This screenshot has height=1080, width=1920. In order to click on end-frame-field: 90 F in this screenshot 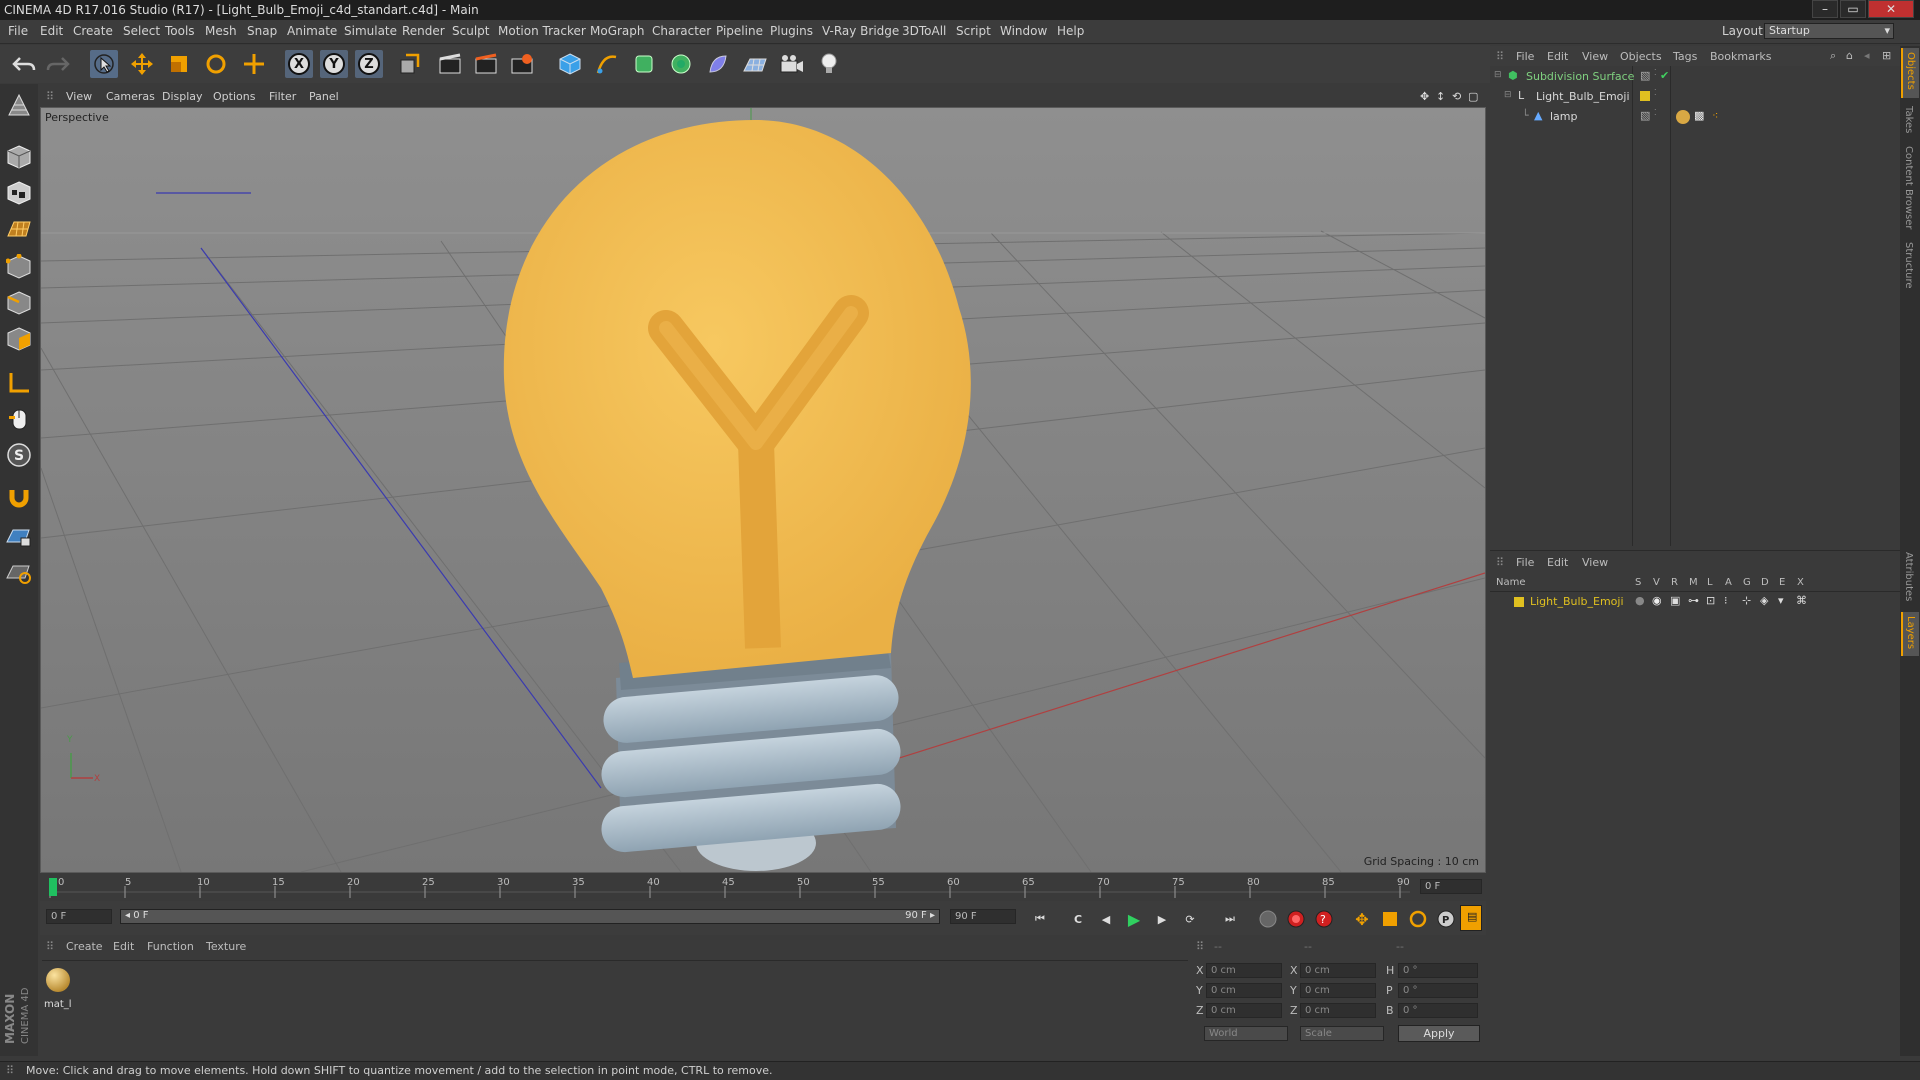, I will do `click(983, 916)`.